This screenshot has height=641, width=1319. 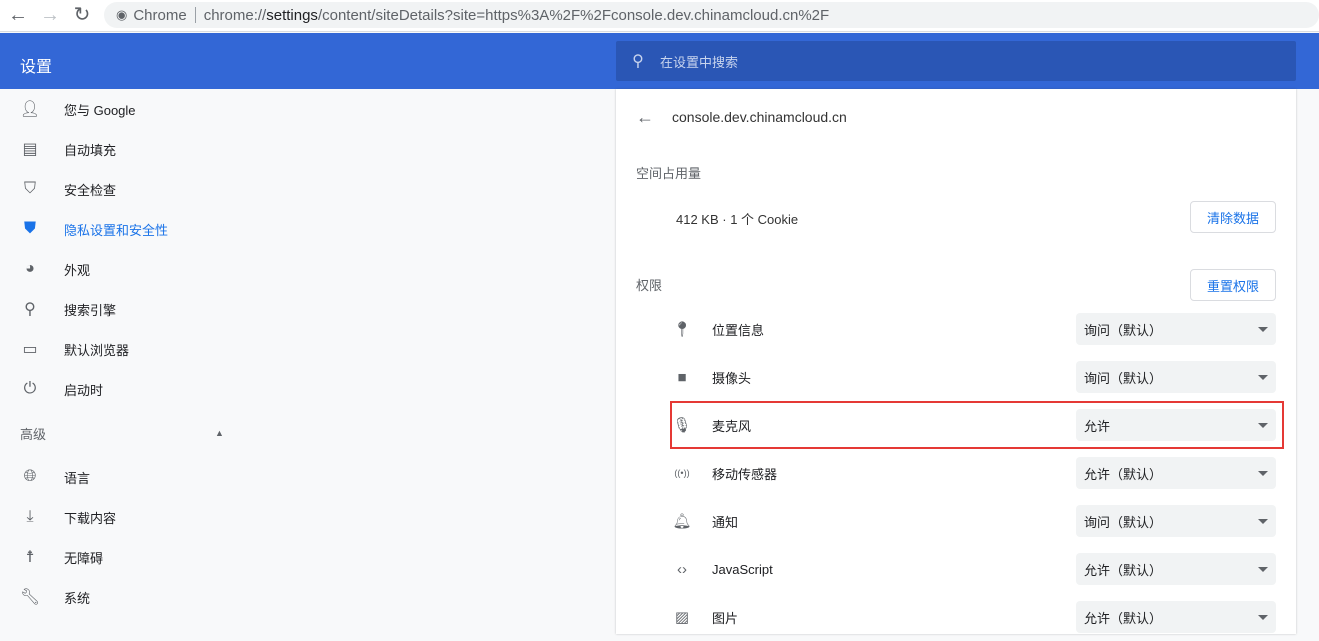 What do you see at coordinates (737, 219) in the screenshot?
I see `usage-text: 412 KB · 1 个 Cookie` at bounding box center [737, 219].